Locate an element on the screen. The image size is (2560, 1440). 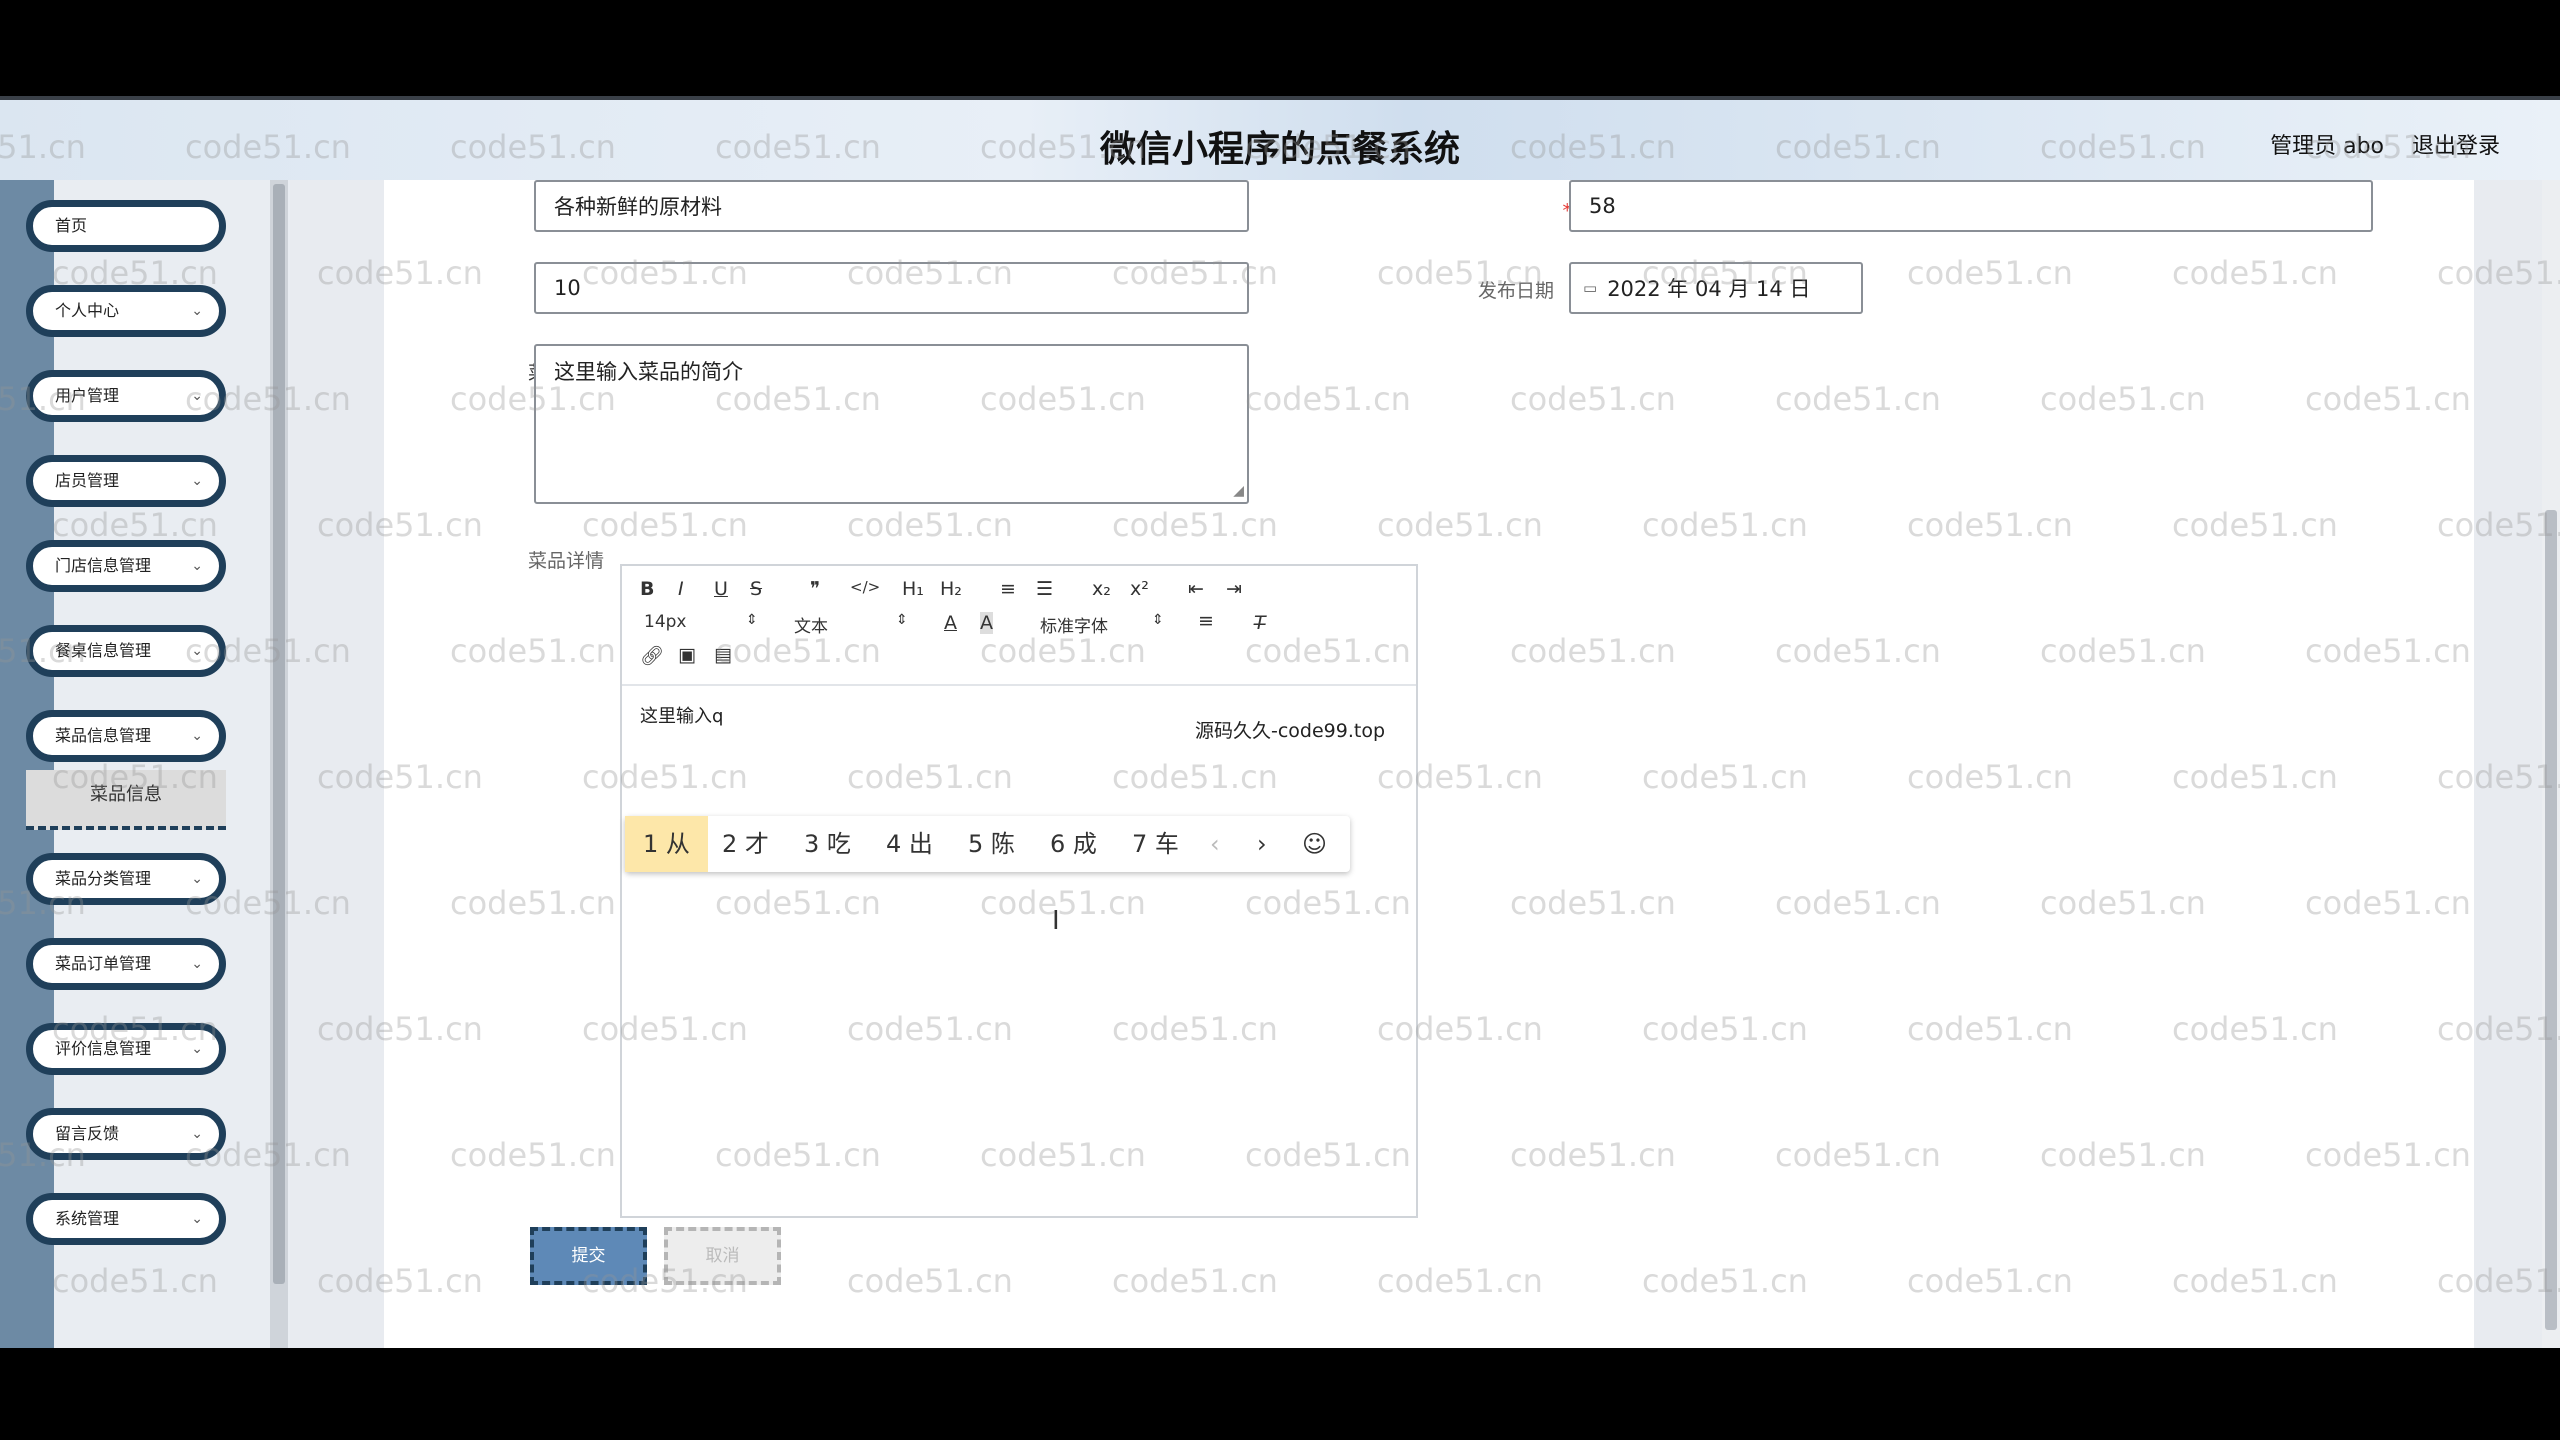
image-icon: ▣ is located at coordinates (687, 655).